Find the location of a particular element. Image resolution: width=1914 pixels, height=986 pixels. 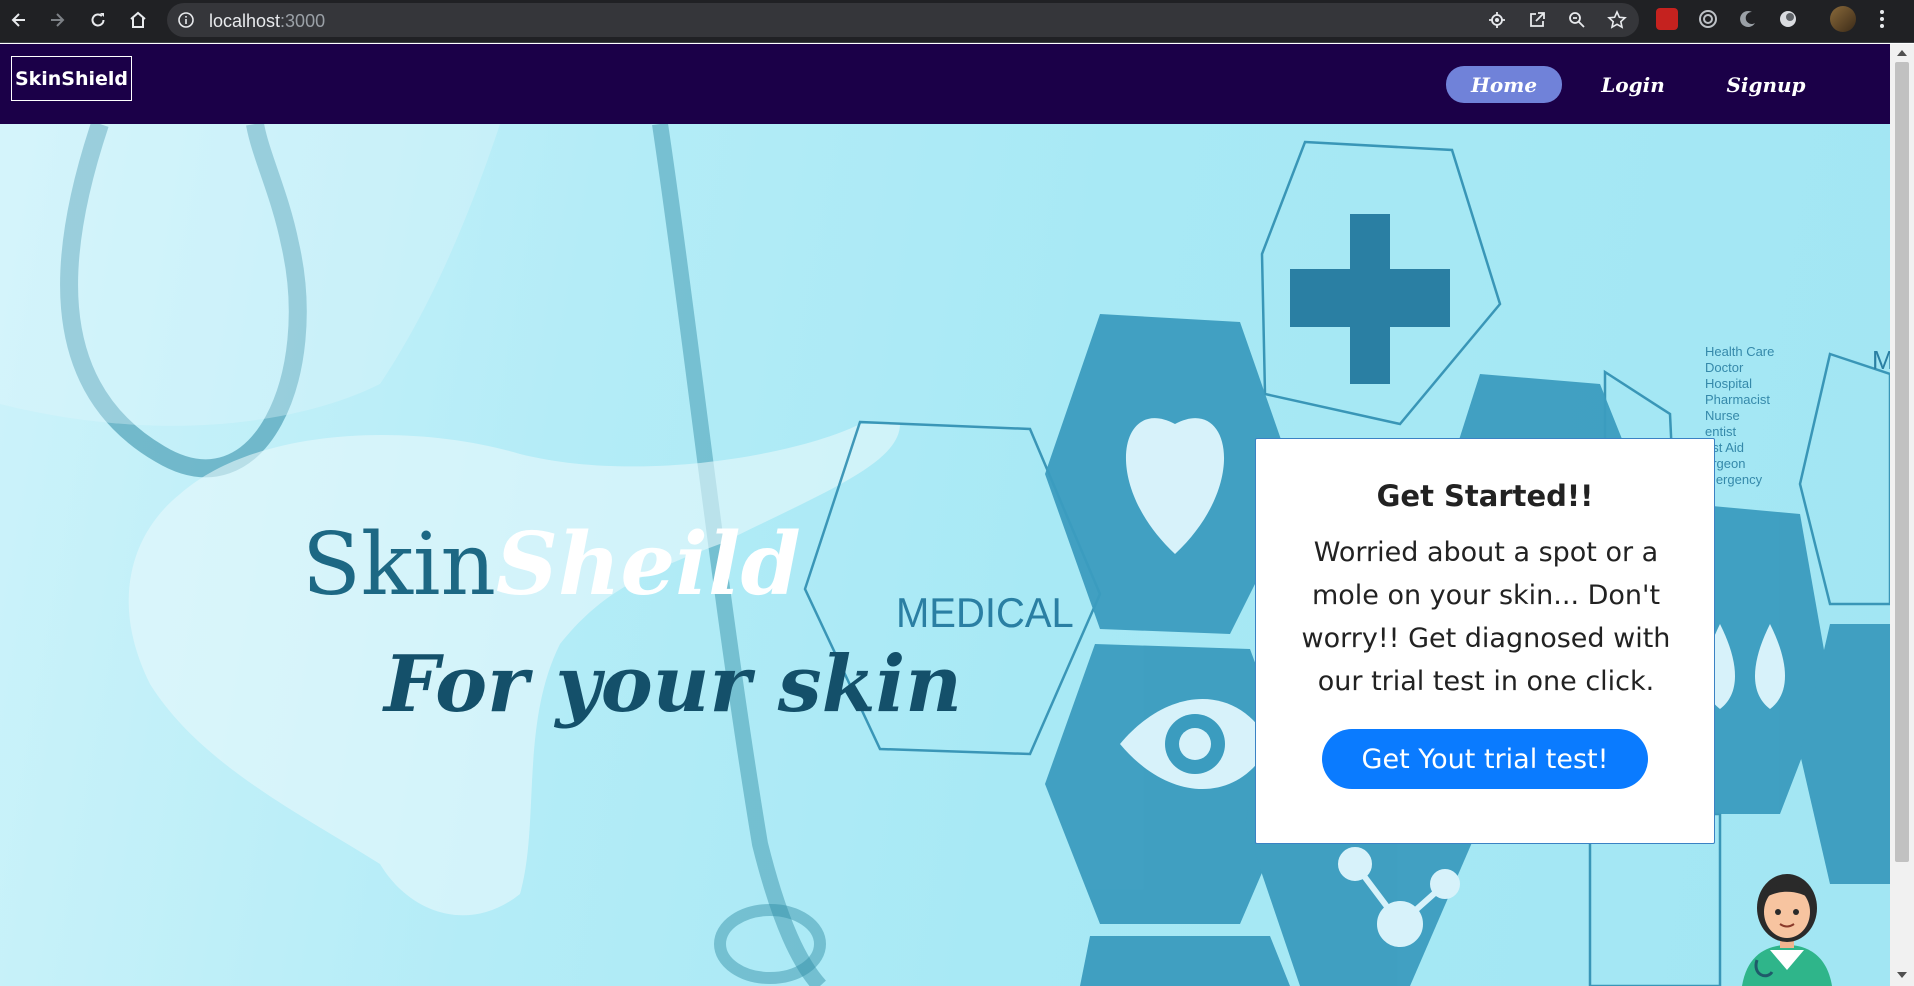

bookmark-star-icon is located at coordinates (1617, 20).